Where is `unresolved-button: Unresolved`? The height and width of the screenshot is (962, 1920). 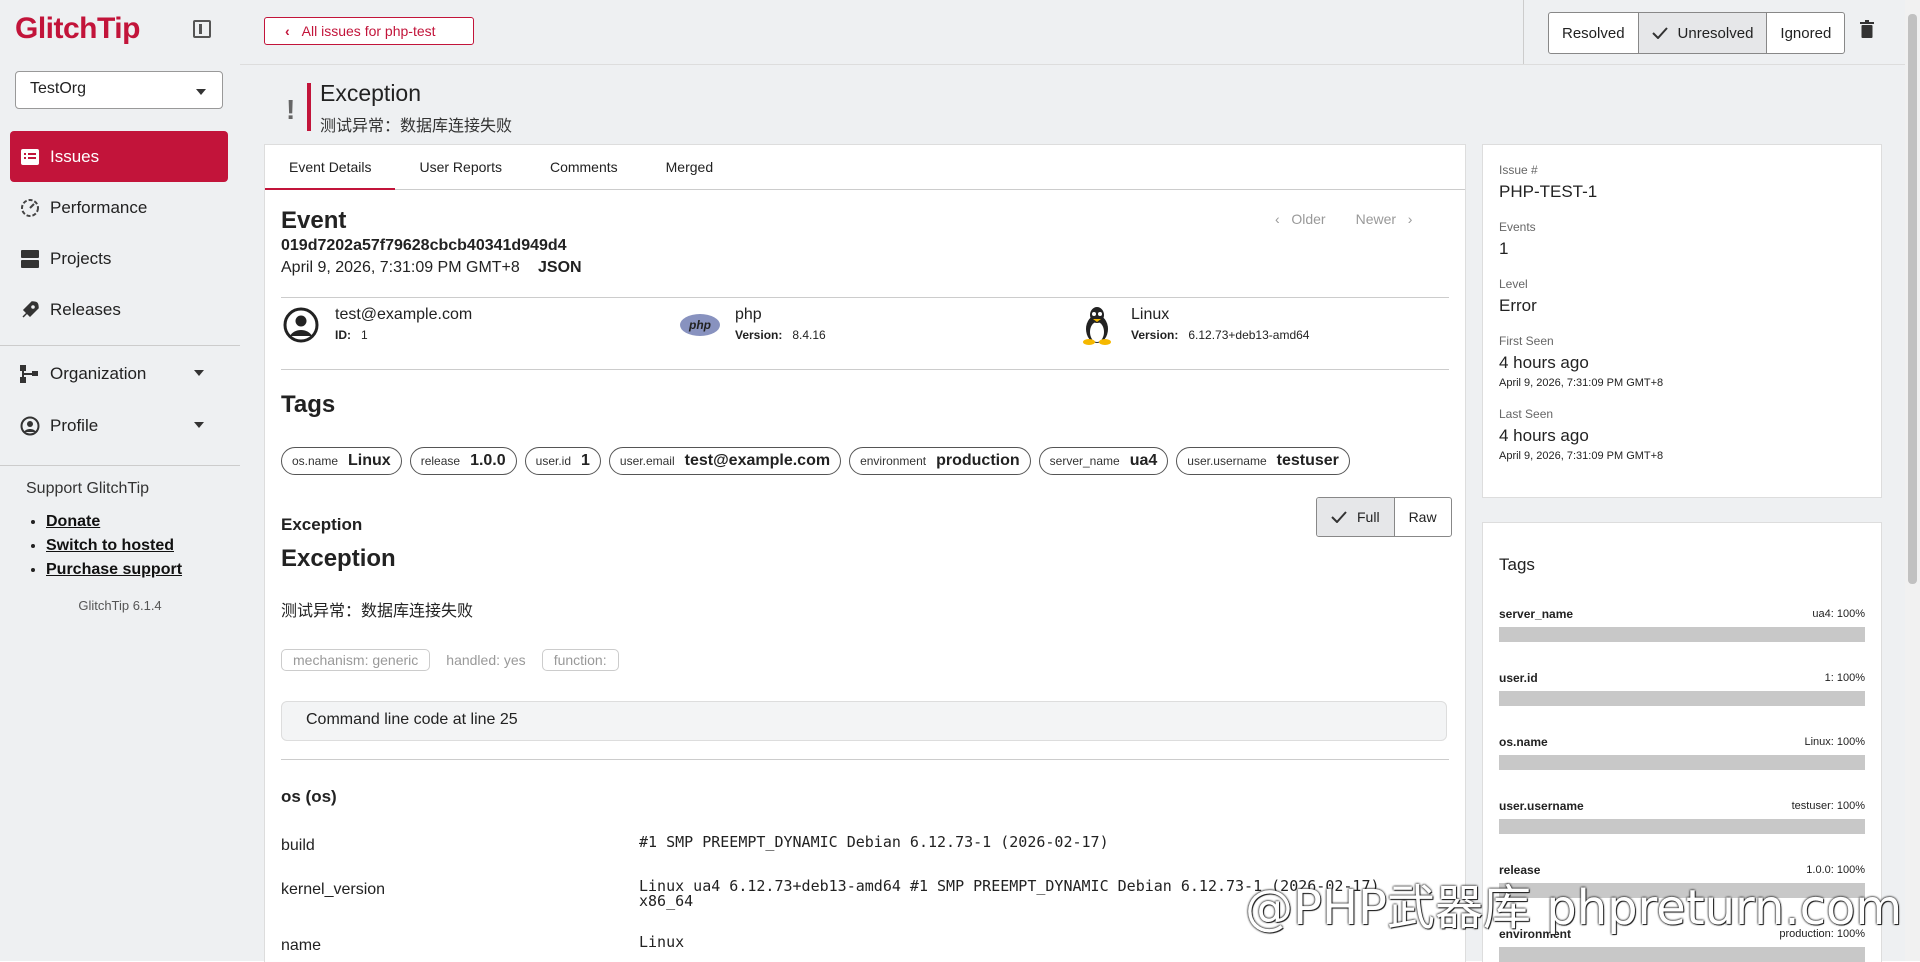
unresolved-button: Unresolved is located at coordinates (1703, 33).